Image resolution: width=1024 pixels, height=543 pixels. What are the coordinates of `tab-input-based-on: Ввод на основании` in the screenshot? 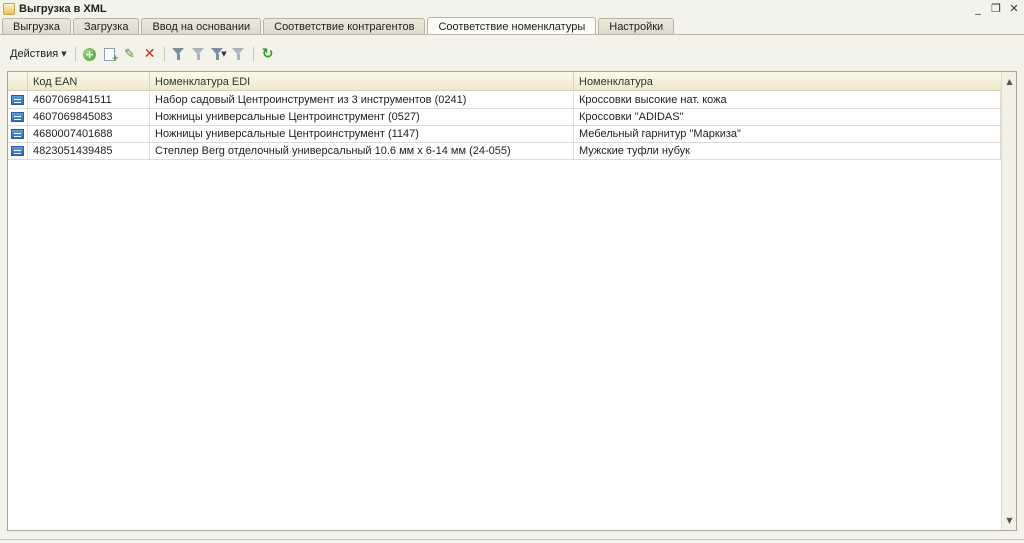 It's located at (201, 26).